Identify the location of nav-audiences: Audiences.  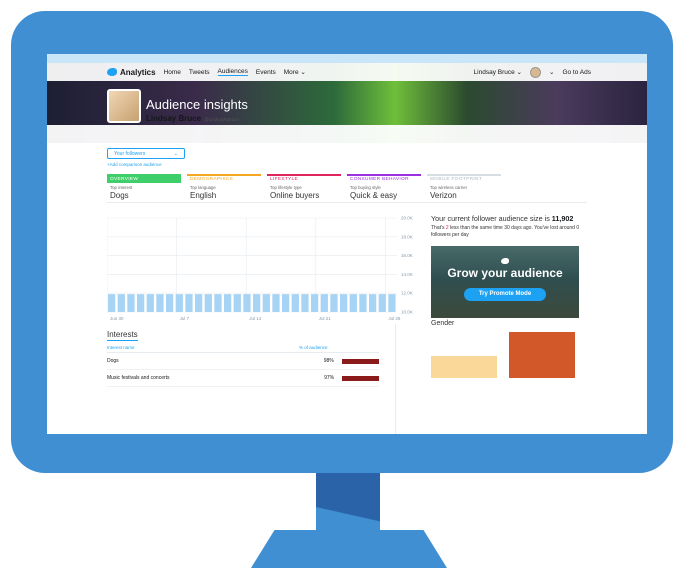
(232, 72).